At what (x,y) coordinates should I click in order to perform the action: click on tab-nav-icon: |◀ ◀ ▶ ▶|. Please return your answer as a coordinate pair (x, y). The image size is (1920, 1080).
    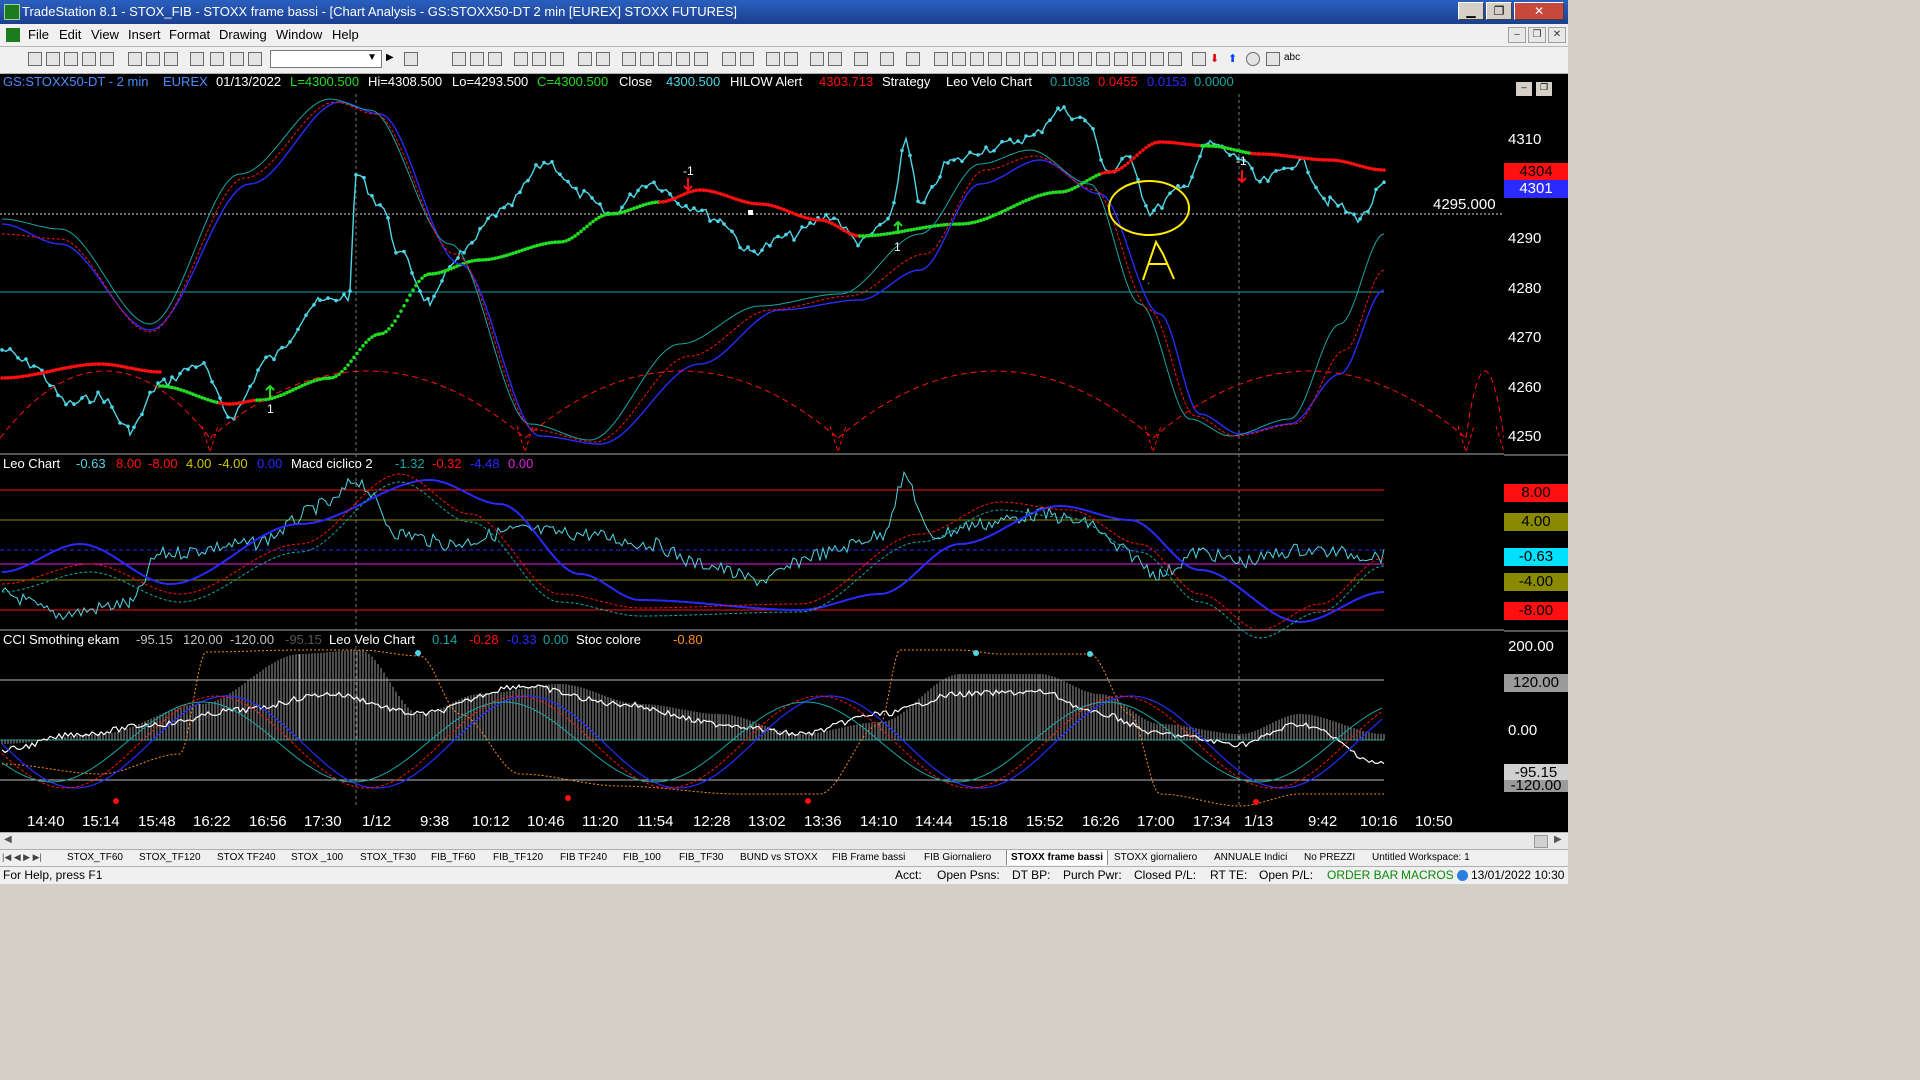
    Looking at the image, I should click on (22, 857).